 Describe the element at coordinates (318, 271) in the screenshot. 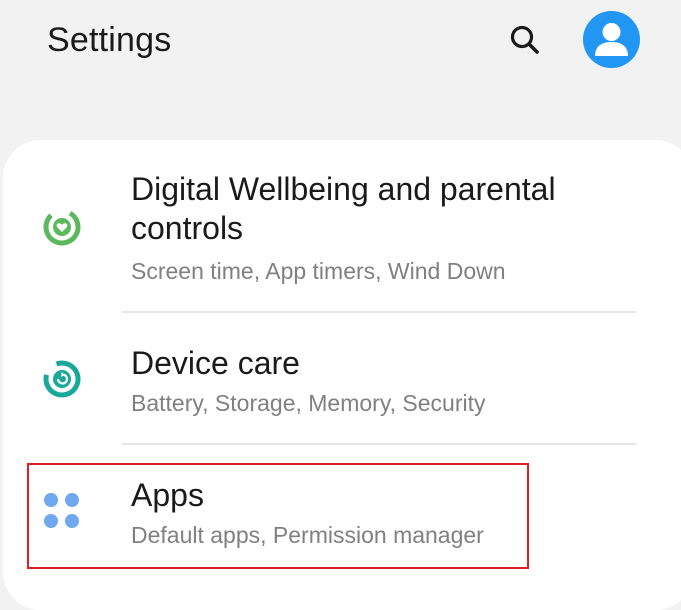

I see `digital-wellbeing-subtitle: Screen time, App timers, Wind Down` at that location.